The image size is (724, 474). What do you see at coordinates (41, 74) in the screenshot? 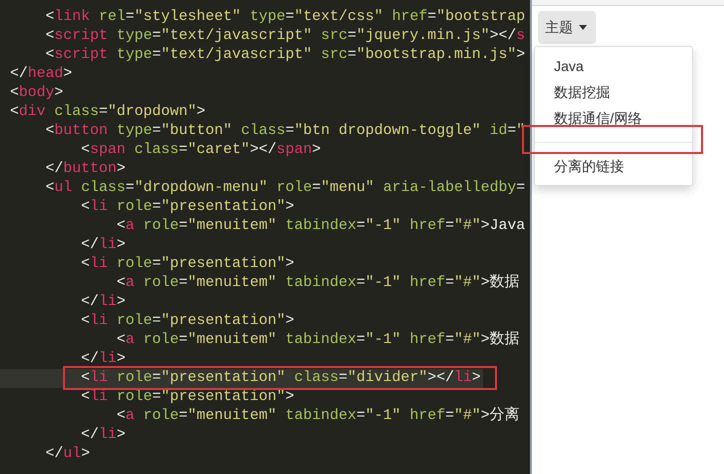
I see `code-line: </head>` at bounding box center [41, 74].